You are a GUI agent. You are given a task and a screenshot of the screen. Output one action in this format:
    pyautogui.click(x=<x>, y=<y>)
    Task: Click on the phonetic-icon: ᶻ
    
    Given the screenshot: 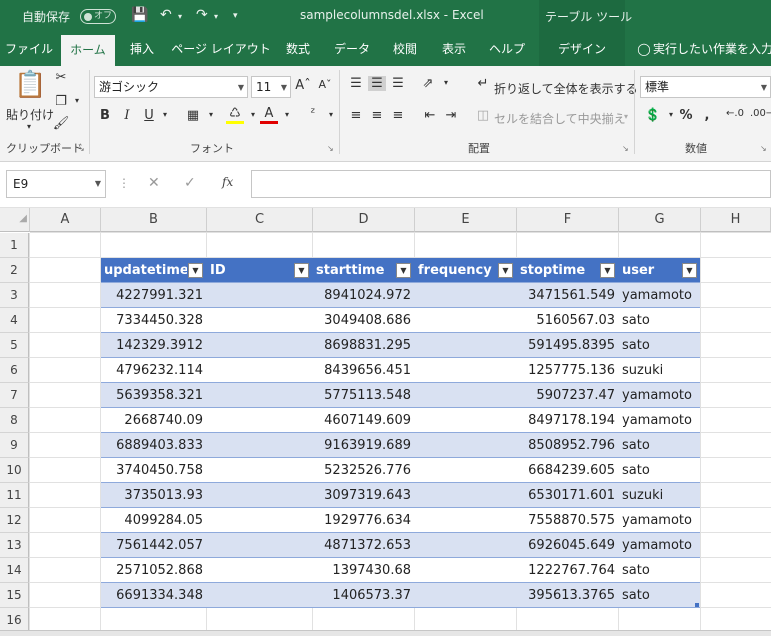 What is the action you would take?
    pyautogui.click(x=313, y=113)
    